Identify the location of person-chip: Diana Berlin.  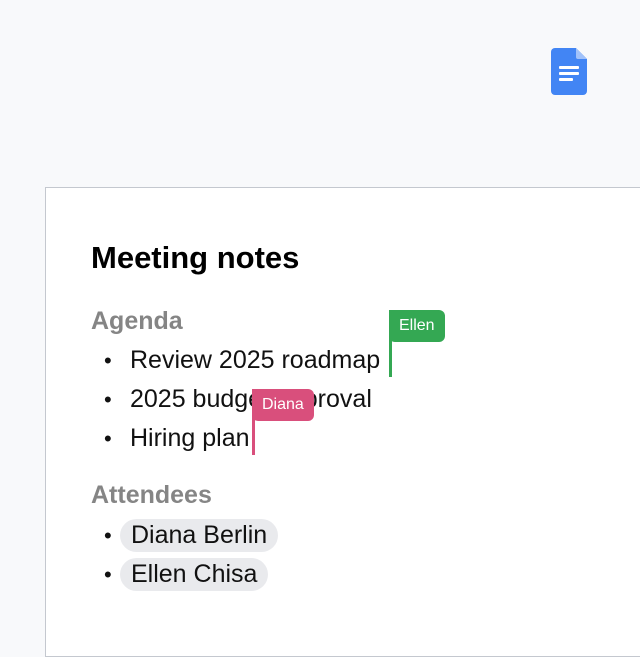
(199, 535).